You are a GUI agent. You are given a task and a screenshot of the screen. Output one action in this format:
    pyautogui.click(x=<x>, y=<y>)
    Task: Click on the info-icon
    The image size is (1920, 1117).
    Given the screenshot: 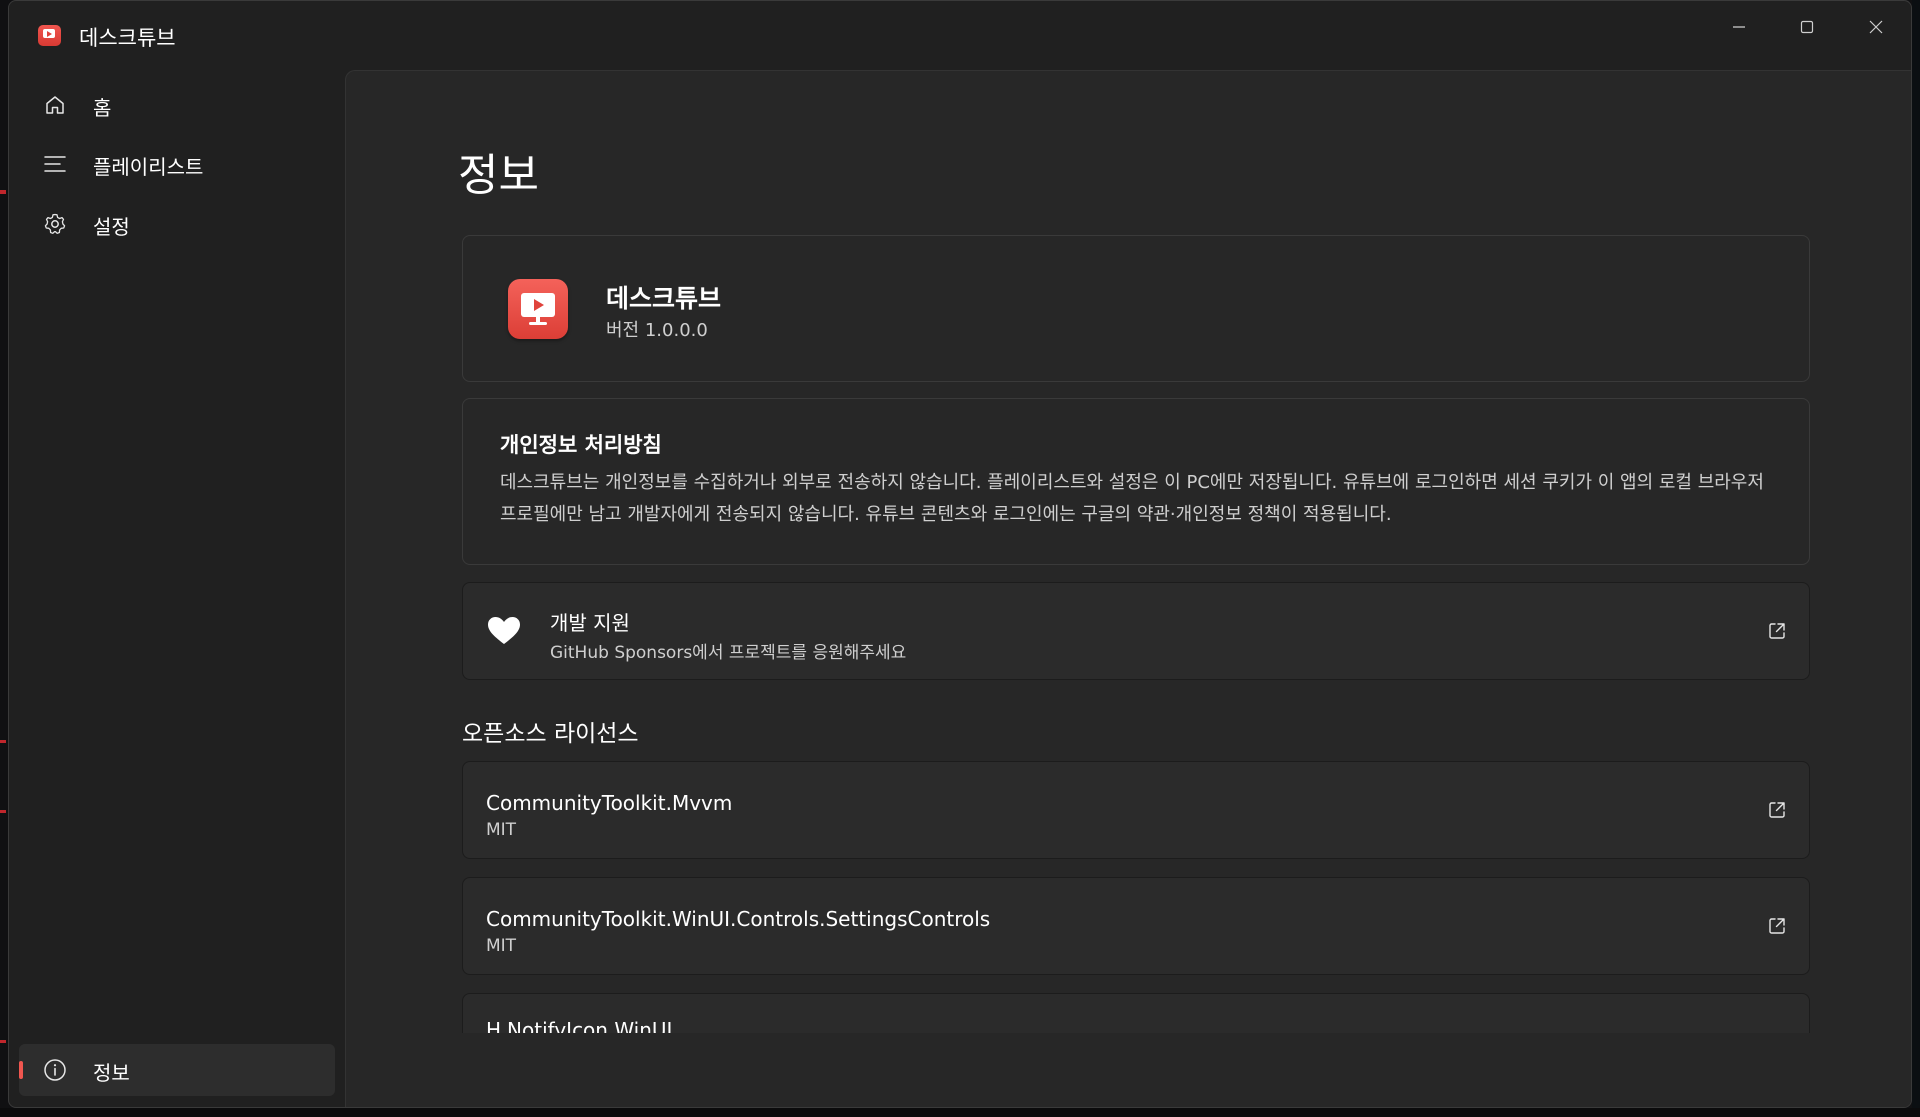 What is the action you would take?
    pyautogui.click(x=55, y=1070)
    